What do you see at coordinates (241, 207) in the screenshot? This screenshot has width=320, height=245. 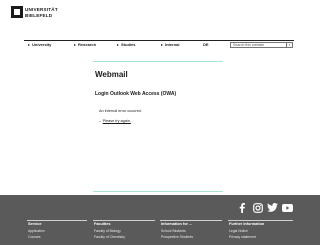 I see `facebook-icon` at bounding box center [241, 207].